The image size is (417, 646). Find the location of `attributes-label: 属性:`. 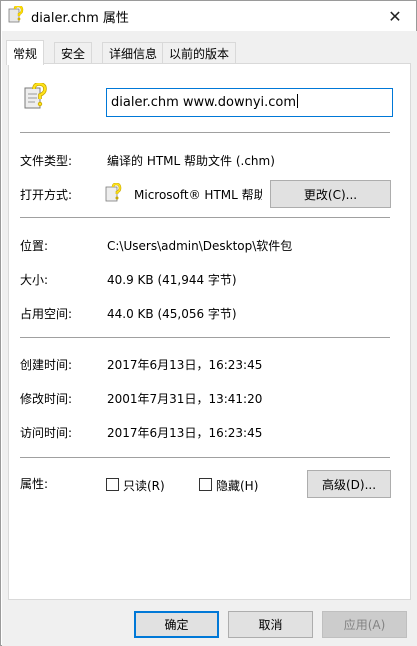

attributes-label: 属性: is located at coordinates (34, 484).